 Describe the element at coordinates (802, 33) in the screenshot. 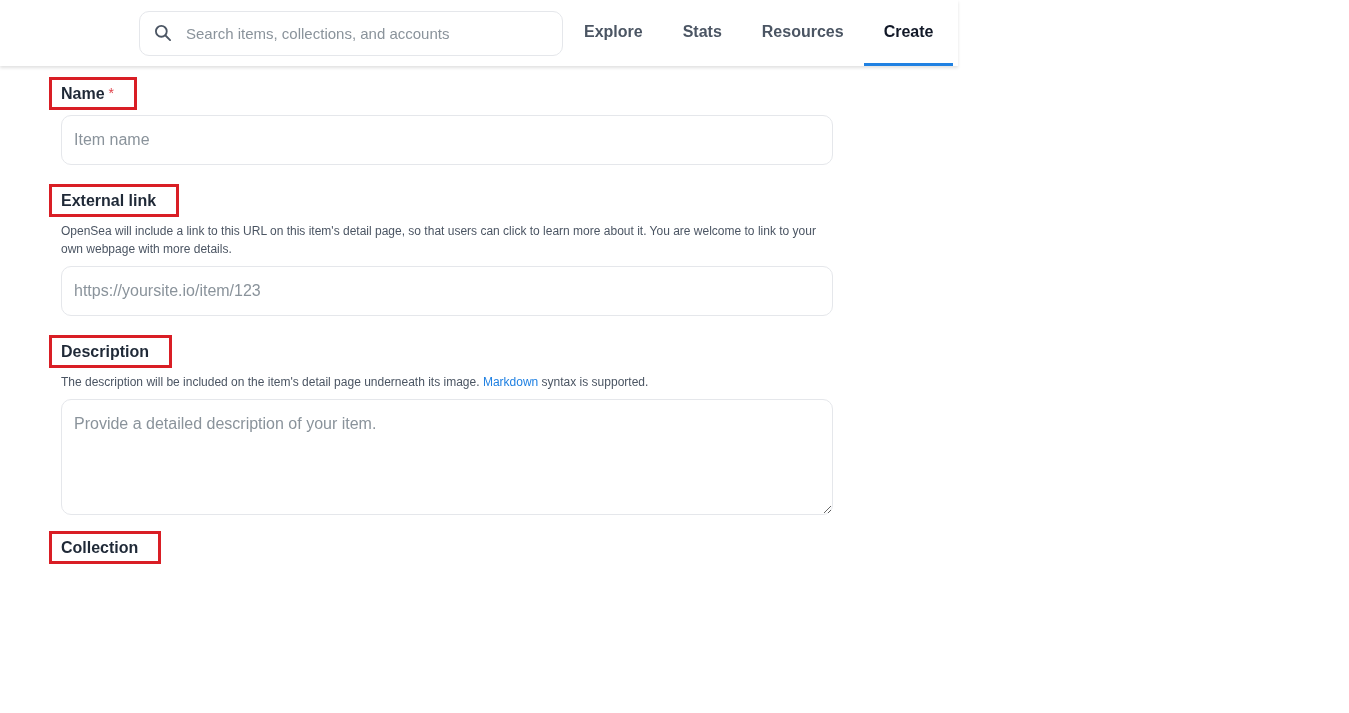

I see `nav-tab: Resources` at that location.